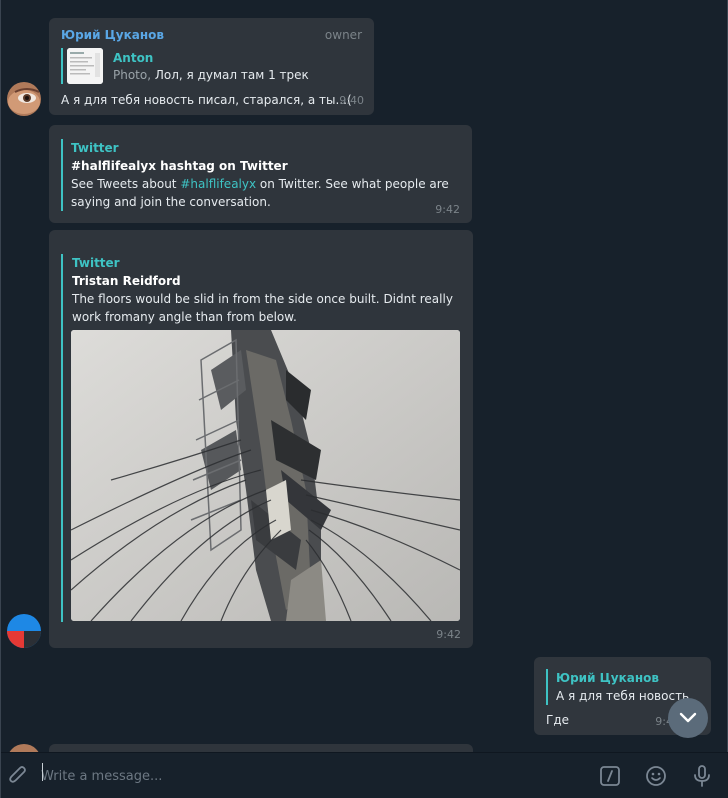 The width and height of the screenshot is (728, 798). I want to click on message-composer, so click(364, 775).